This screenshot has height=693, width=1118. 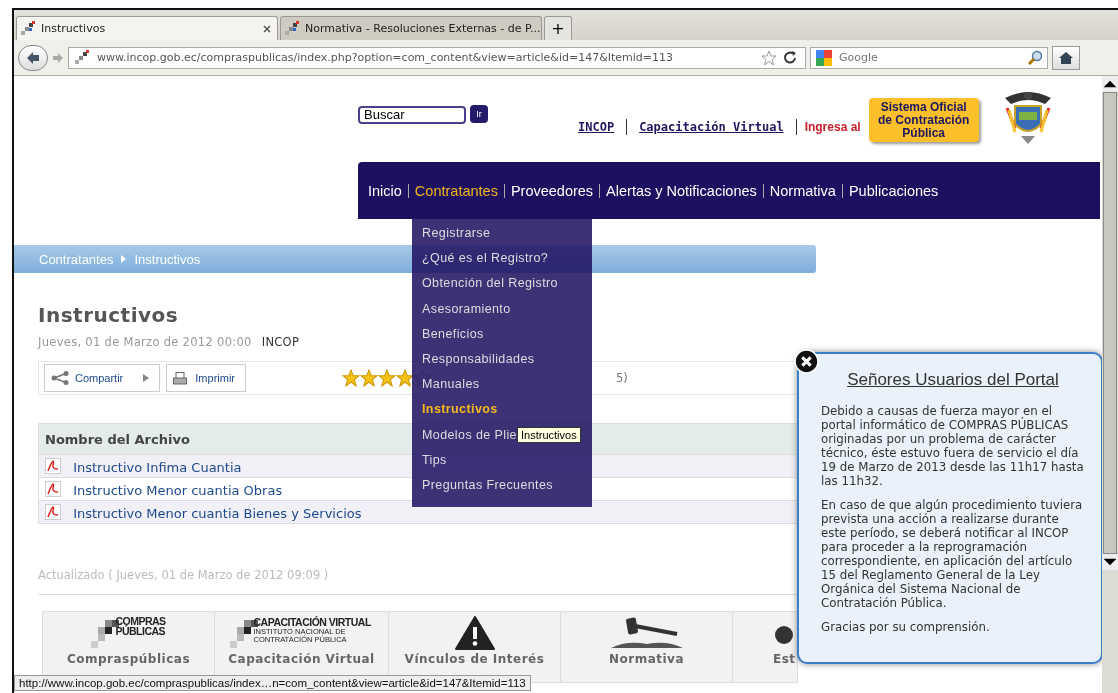 I want to click on tile-label: Est, so click(x=784, y=659).